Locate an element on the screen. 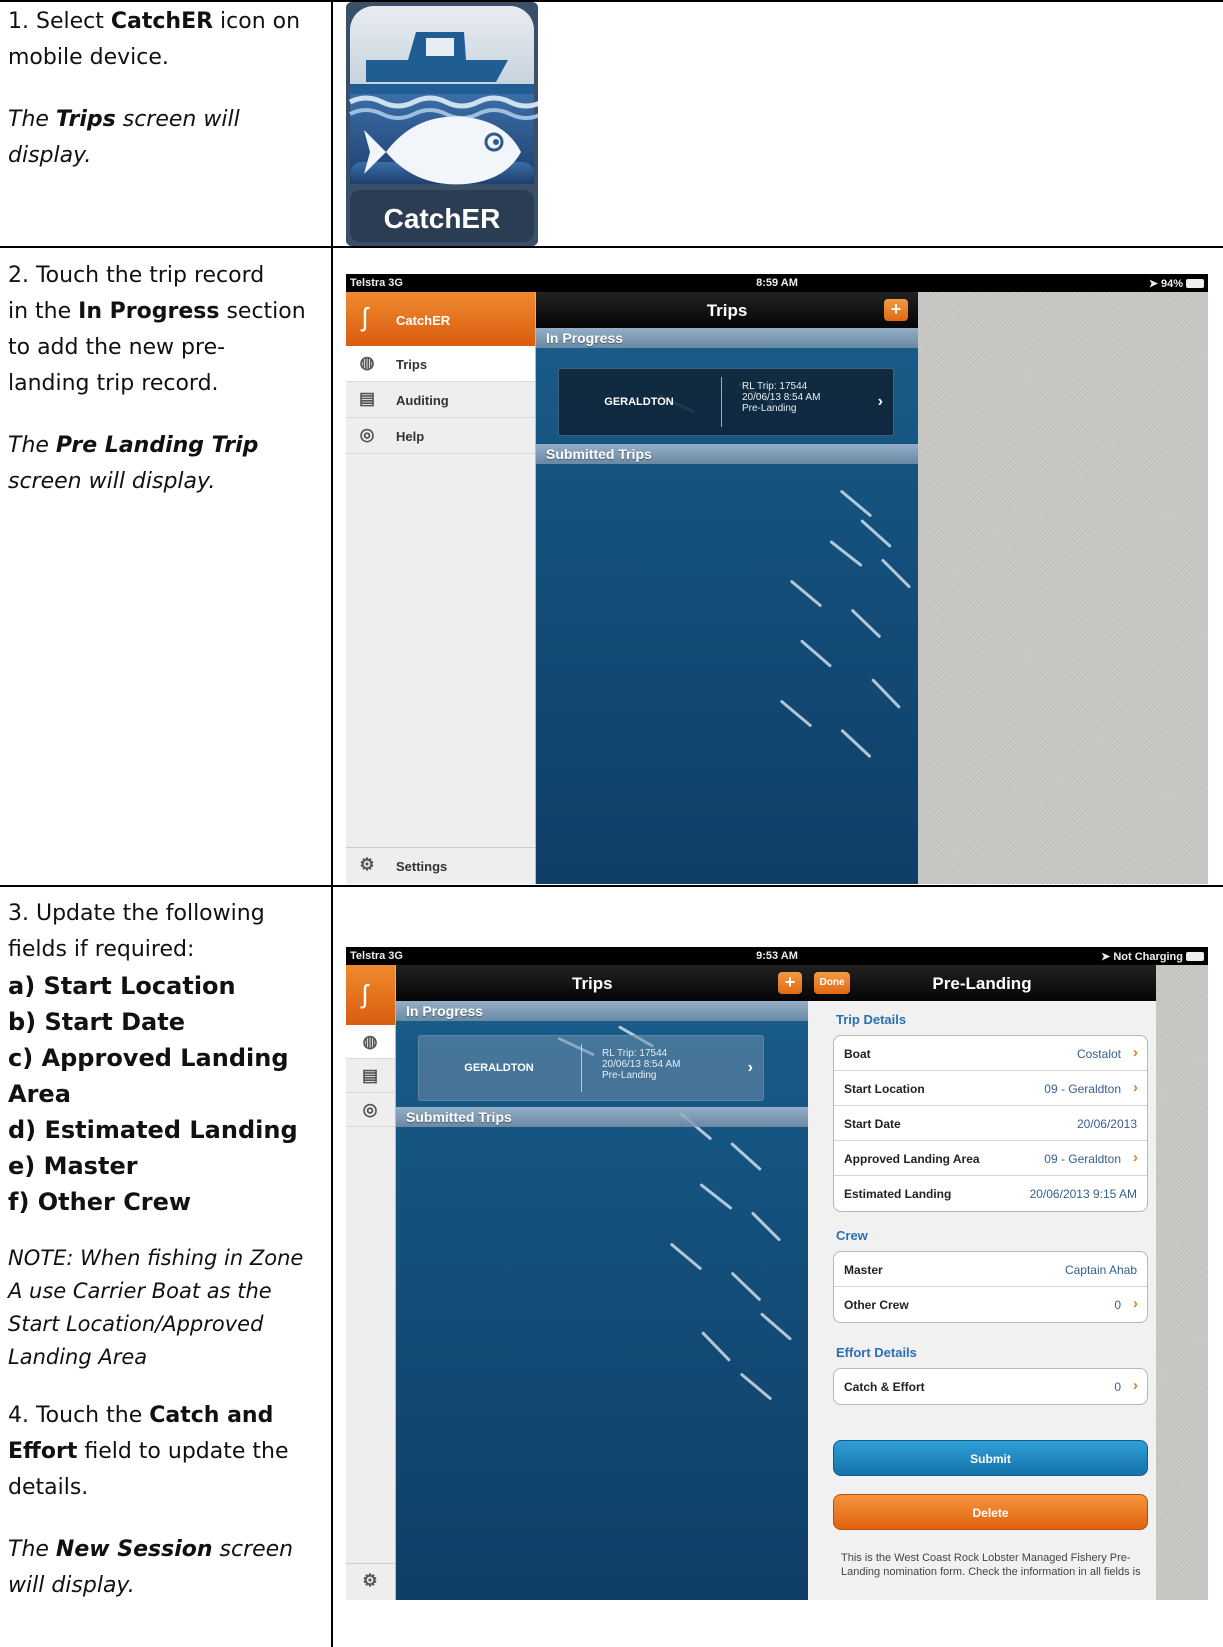 The width and height of the screenshot is (1223, 1647). pre-landing-navbar: Done Pre-Landing is located at coordinates (982, 983).